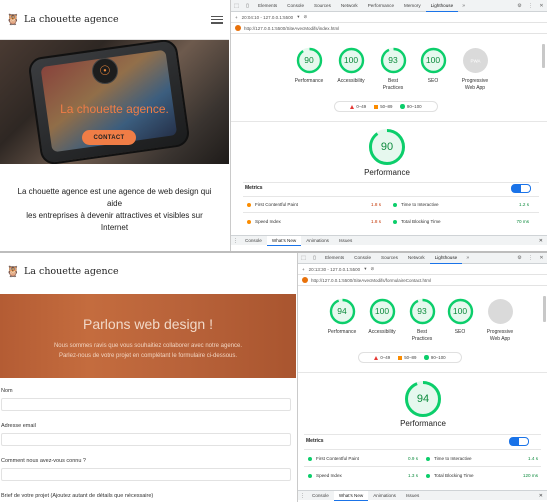 This screenshot has height=502, width=547. I want to click on hamburger-menu-icon, so click(217, 19).